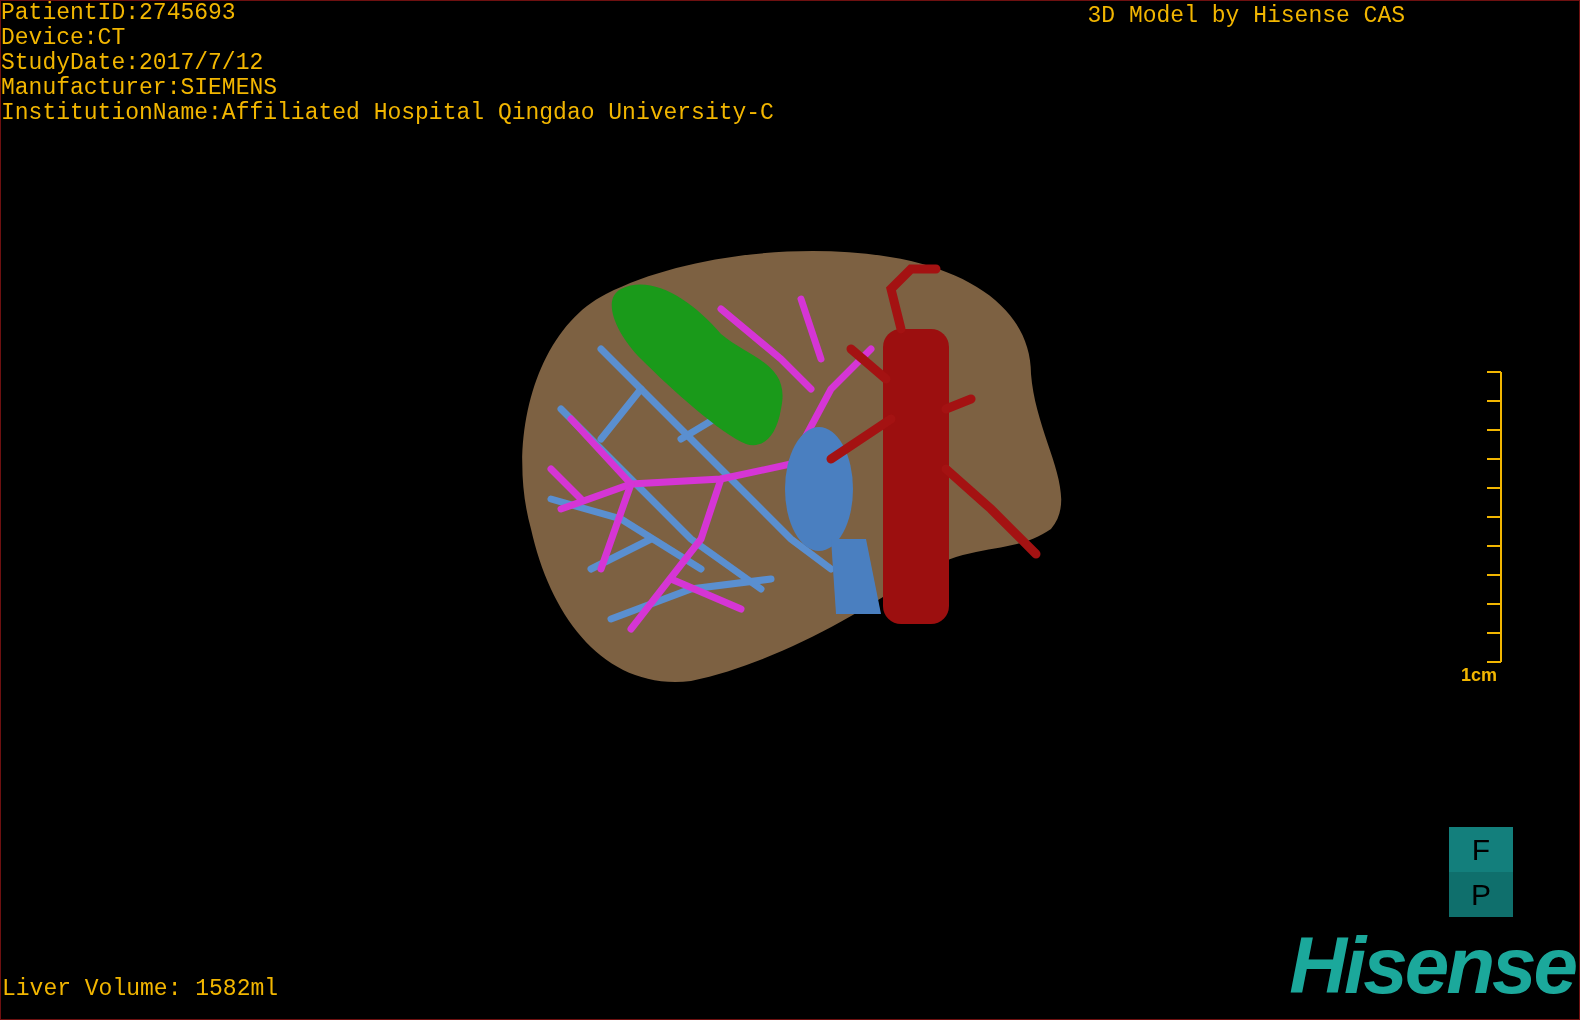 Image resolution: width=1580 pixels, height=1020 pixels. Describe the element at coordinates (1432, 966) in the screenshot. I see `logo: Hisense` at that location.